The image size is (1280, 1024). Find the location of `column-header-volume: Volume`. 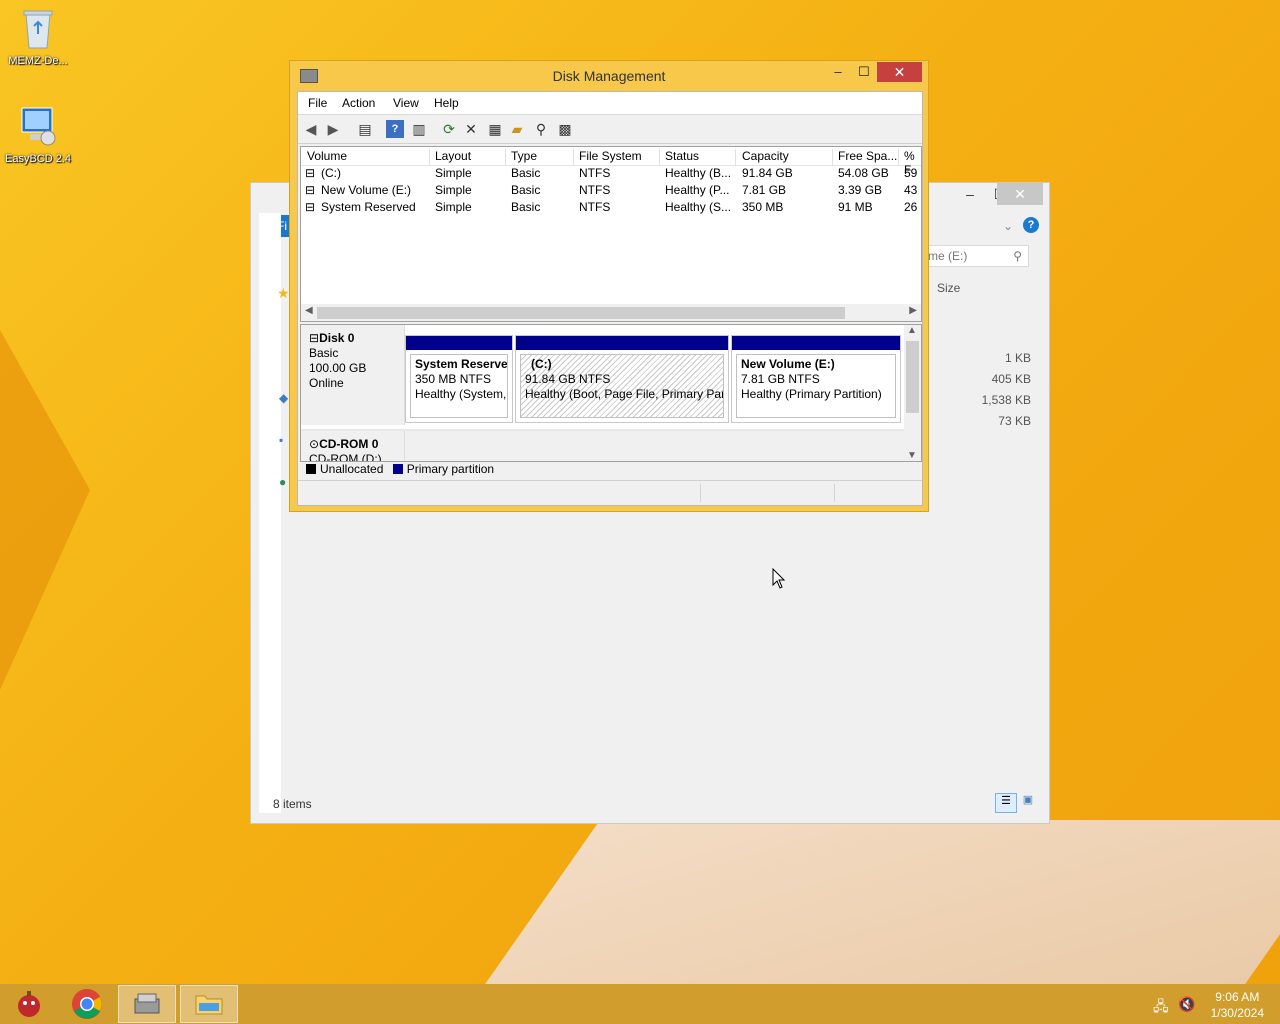

column-header-volume: Volume is located at coordinates (365, 157).